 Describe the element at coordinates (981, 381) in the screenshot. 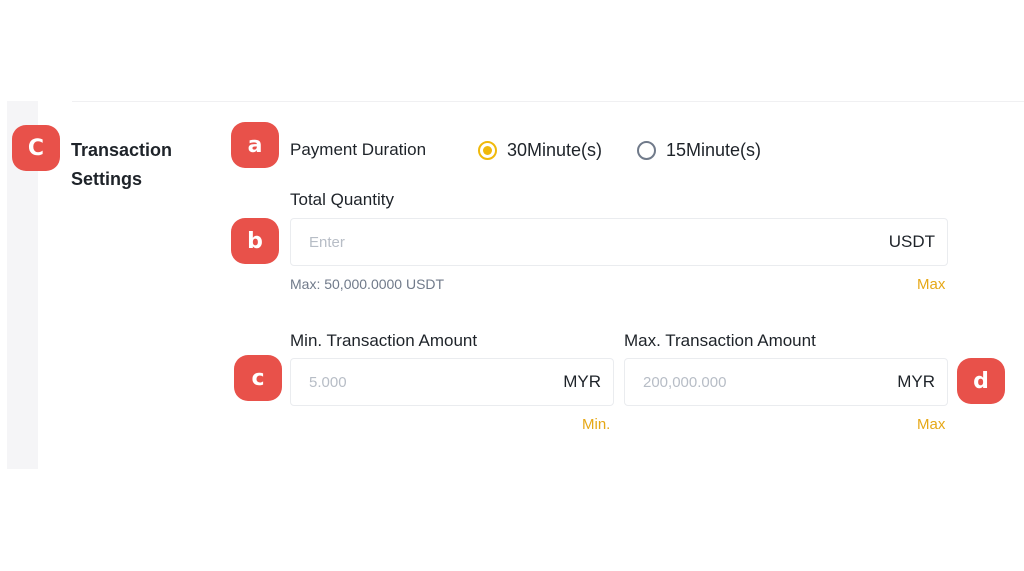

I see `annotation-marker-d: d` at that location.